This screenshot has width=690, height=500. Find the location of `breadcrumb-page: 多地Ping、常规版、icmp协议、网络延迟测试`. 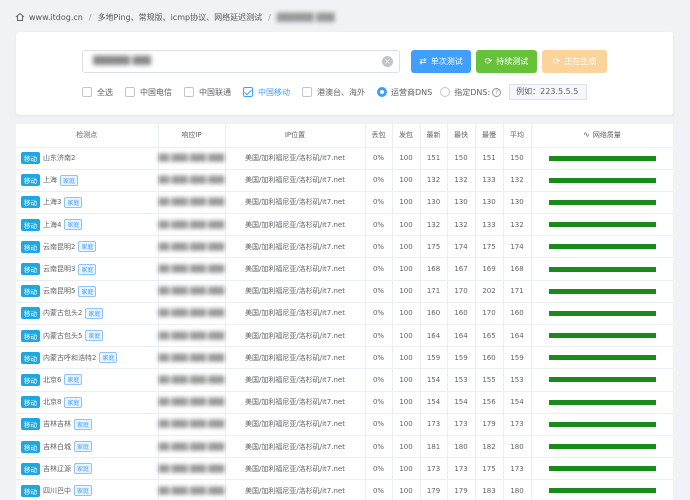

breadcrumb-page: 多地Ping、常规版、icmp协议、网络延迟测试 is located at coordinates (180, 17).